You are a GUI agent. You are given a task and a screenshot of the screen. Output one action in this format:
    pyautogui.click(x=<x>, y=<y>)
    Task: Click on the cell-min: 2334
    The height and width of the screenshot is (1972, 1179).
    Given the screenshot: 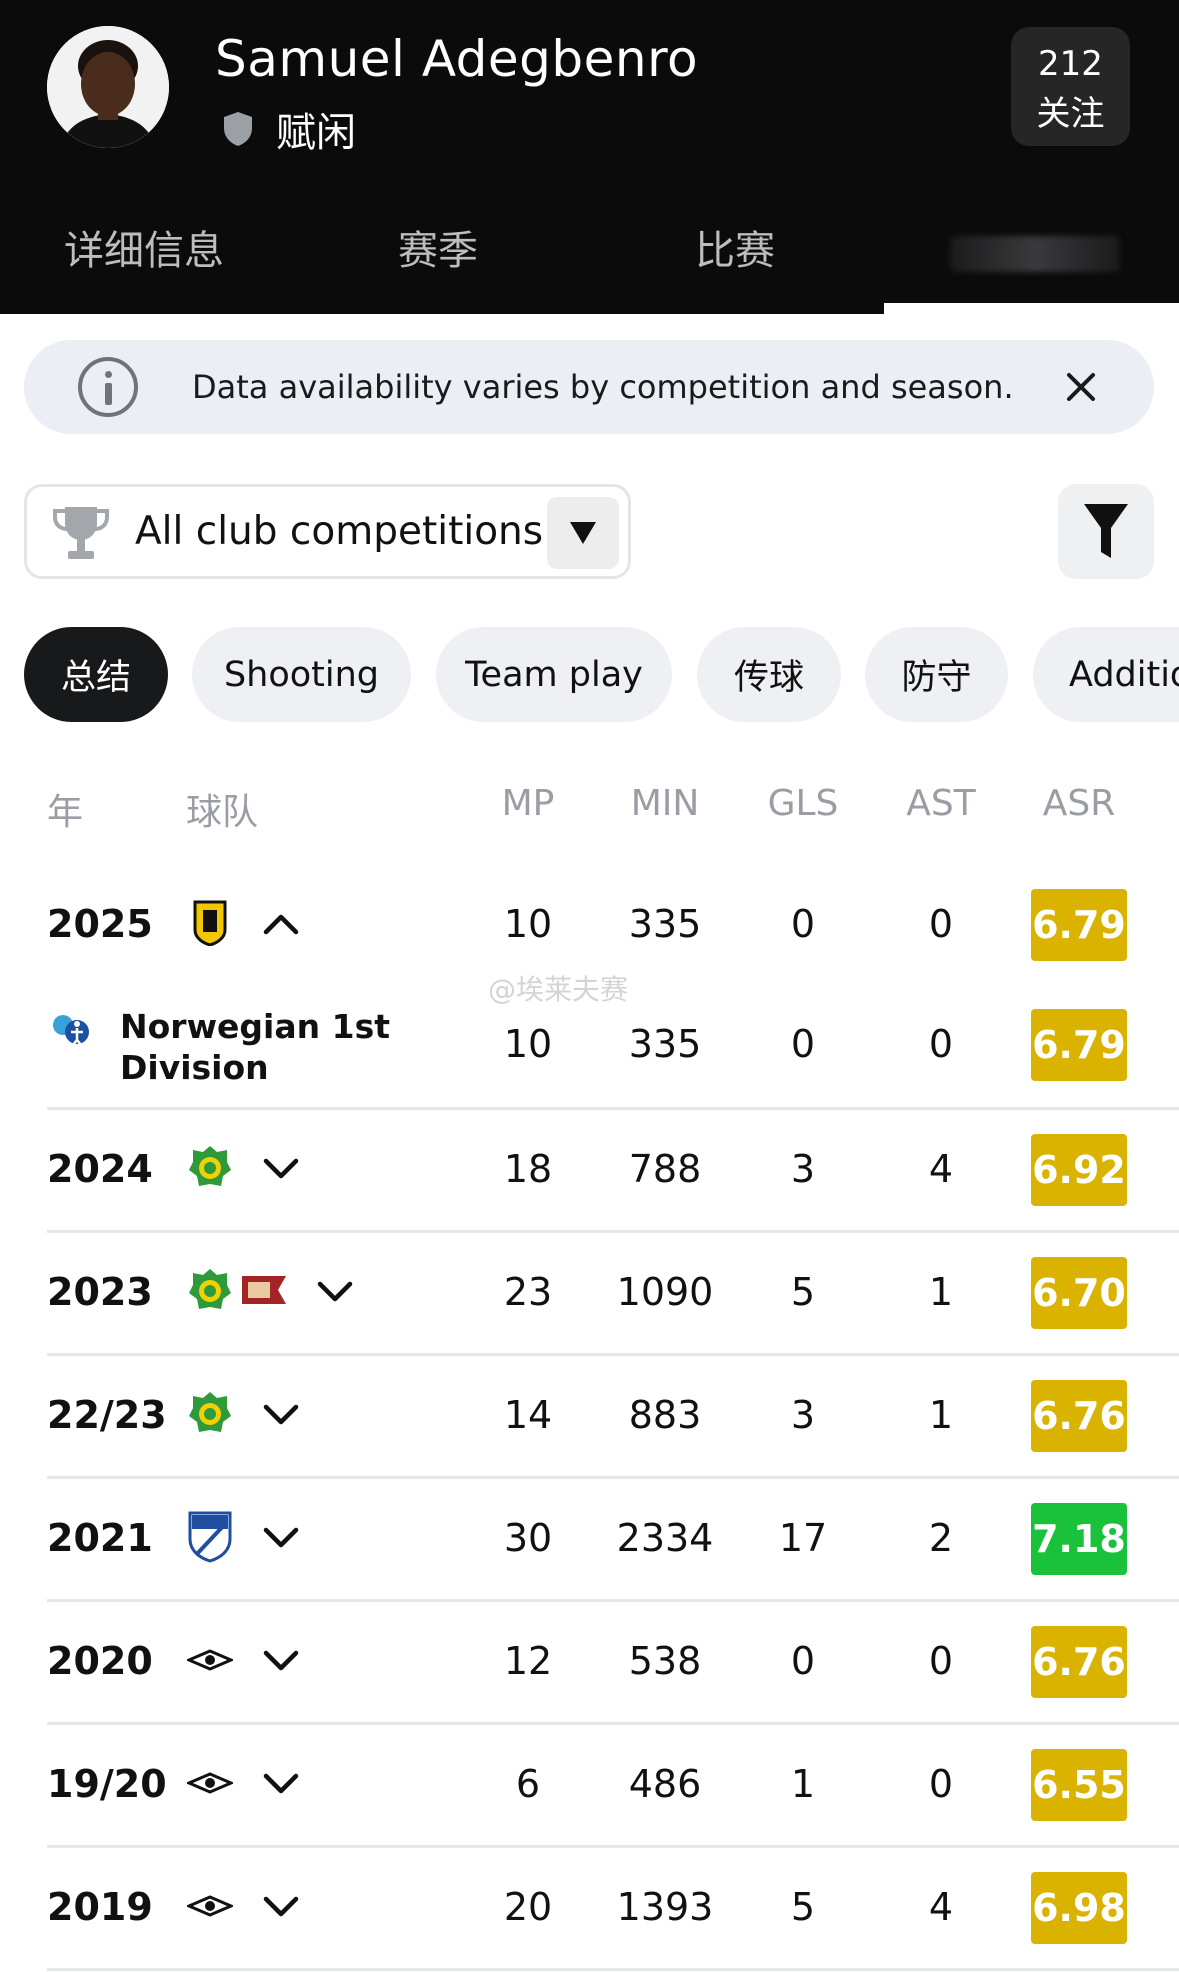 What is the action you would take?
    pyautogui.click(x=665, y=1538)
    